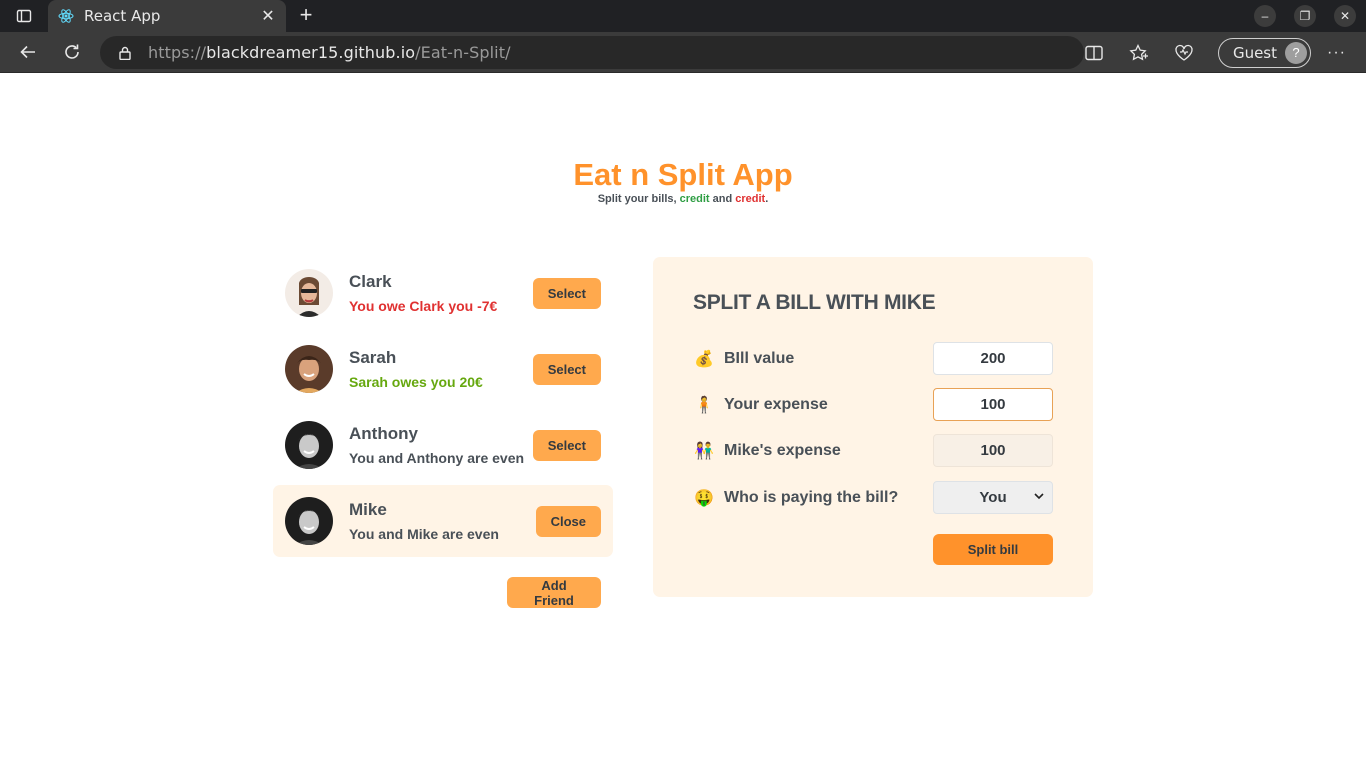 The width and height of the screenshot is (1366, 768). What do you see at coordinates (28, 52) in the screenshot?
I see `back-icon` at bounding box center [28, 52].